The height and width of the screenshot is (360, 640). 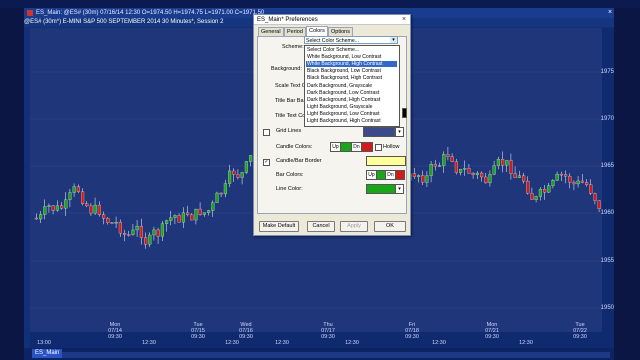 I want to click on border-color-swatch, so click(x=386, y=161).